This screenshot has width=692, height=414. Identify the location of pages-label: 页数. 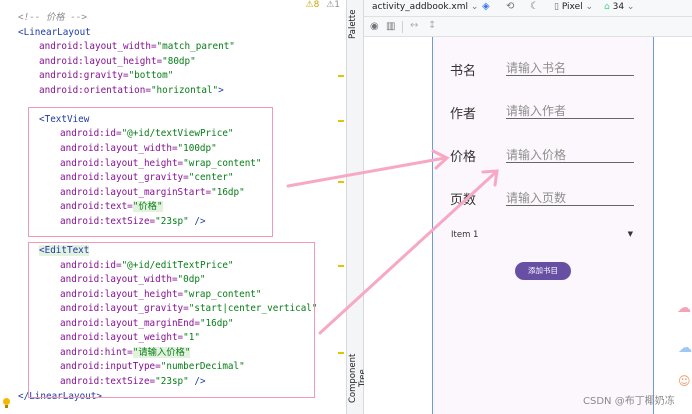
(463, 200).